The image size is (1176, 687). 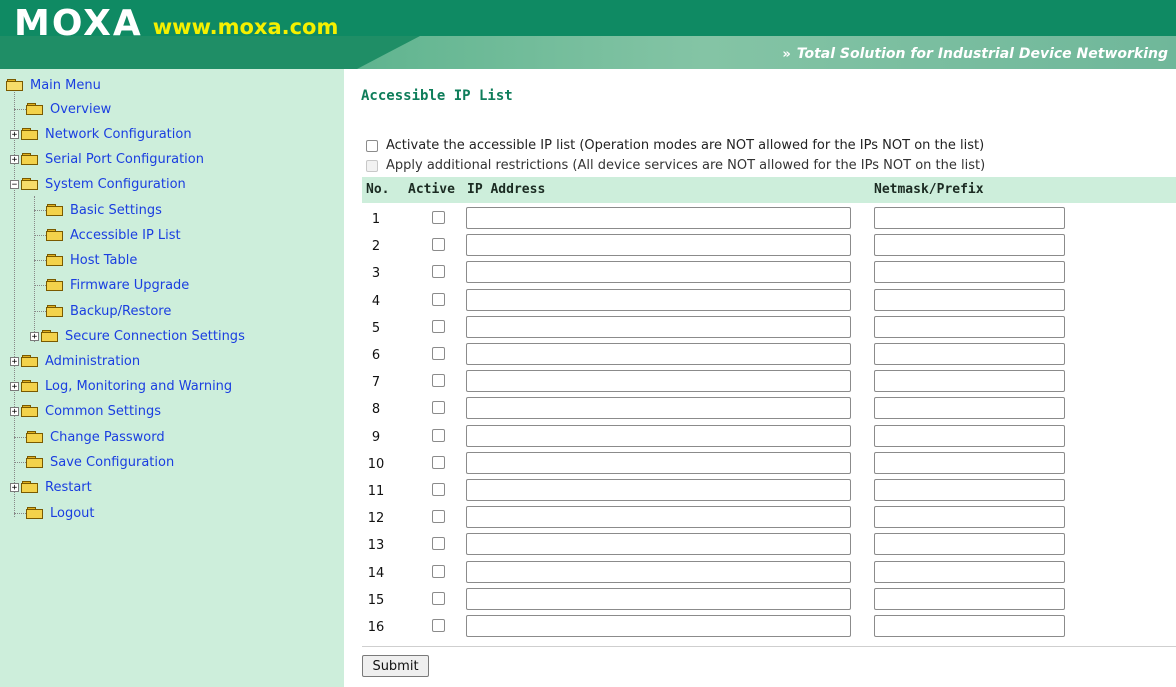 What do you see at coordinates (14, 184) in the screenshot?
I see `collapse-minus-icon: −` at bounding box center [14, 184].